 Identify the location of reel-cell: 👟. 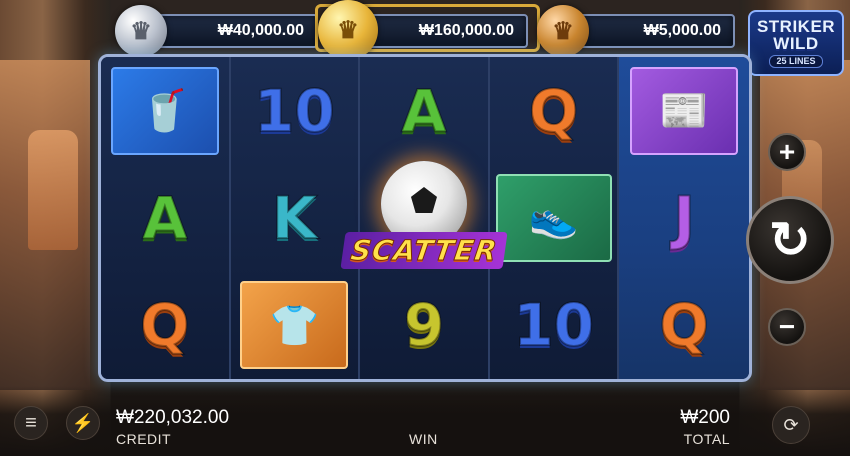
(554, 217).